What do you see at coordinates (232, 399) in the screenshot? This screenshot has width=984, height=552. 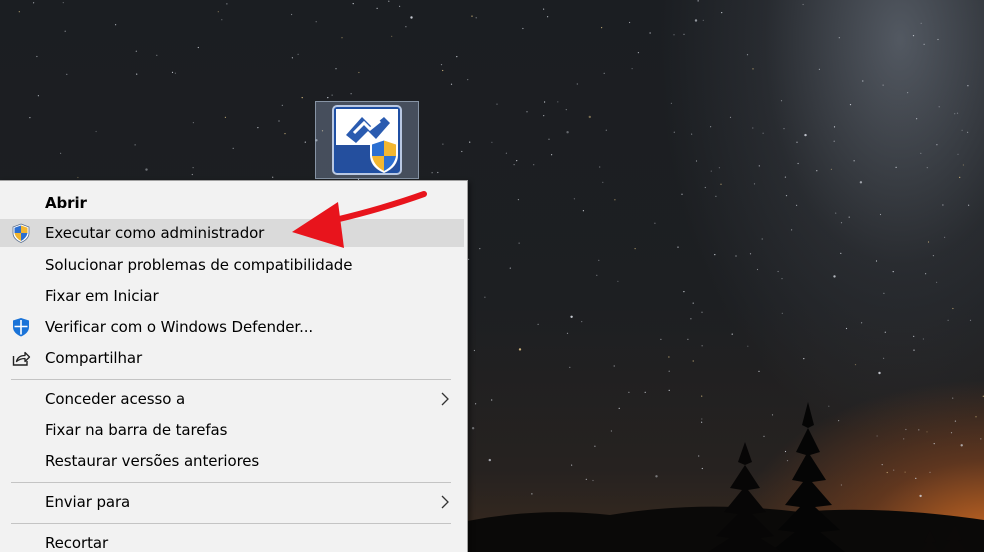 I see `menu-item-conceder-acesso: Conceder acesso a` at bounding box center [232, 399].